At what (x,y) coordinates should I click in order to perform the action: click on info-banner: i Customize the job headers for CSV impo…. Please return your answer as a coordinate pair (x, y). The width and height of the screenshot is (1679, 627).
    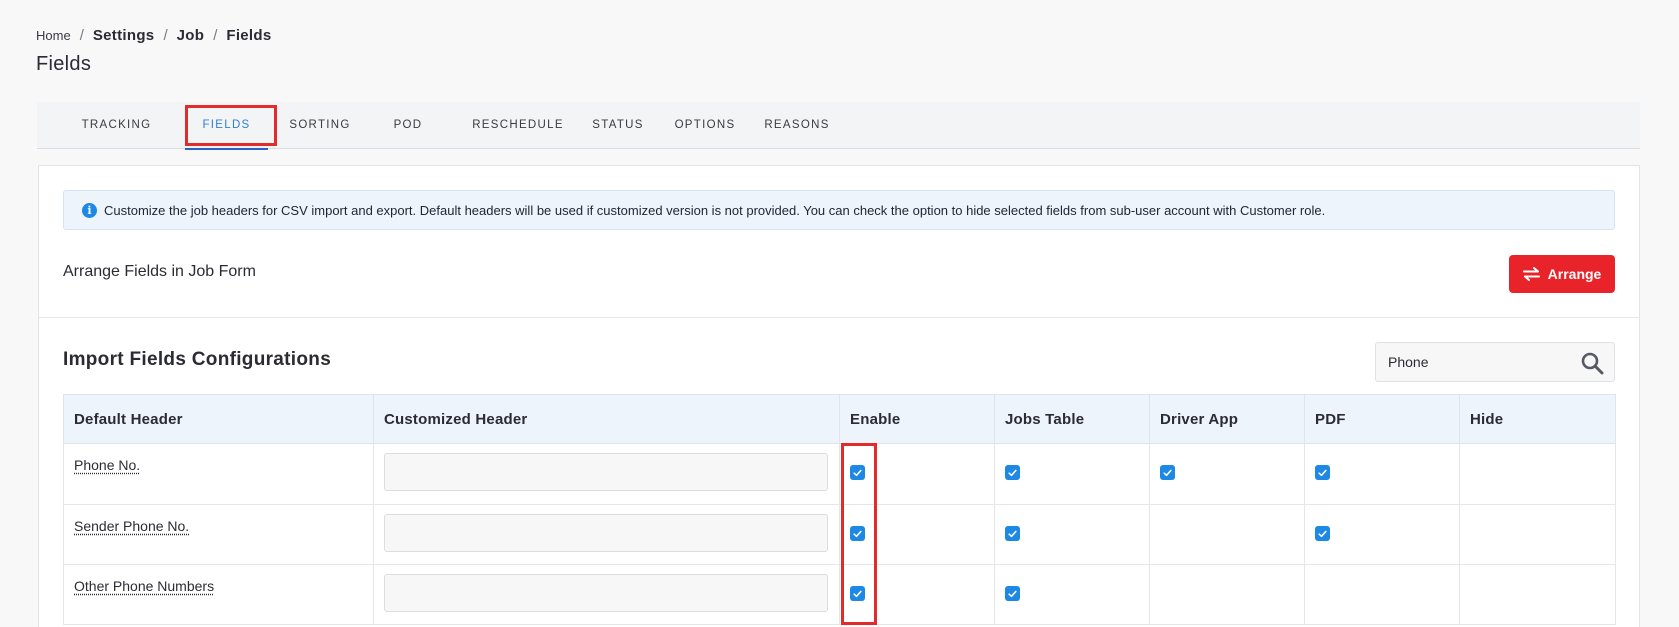
    Looking at the image, I should click on (839, 210).